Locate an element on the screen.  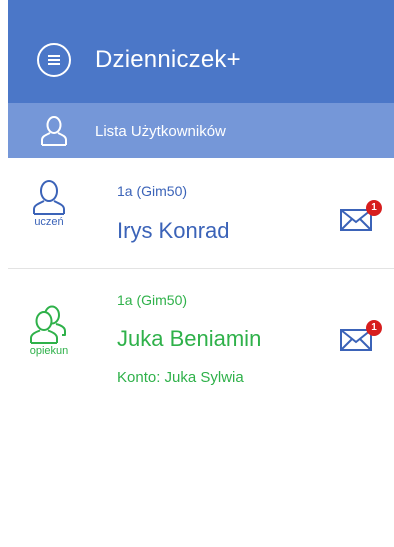
role-label: opiekun is located at coordinates (49, 351).